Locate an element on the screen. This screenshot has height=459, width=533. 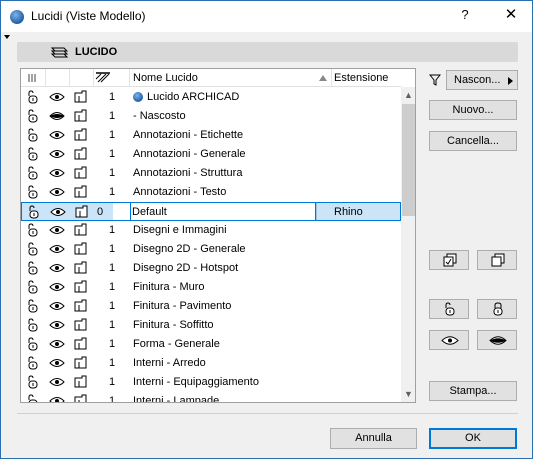
vertical-scrollbar: ▲ ▼ is located at coordinates (408, 244).